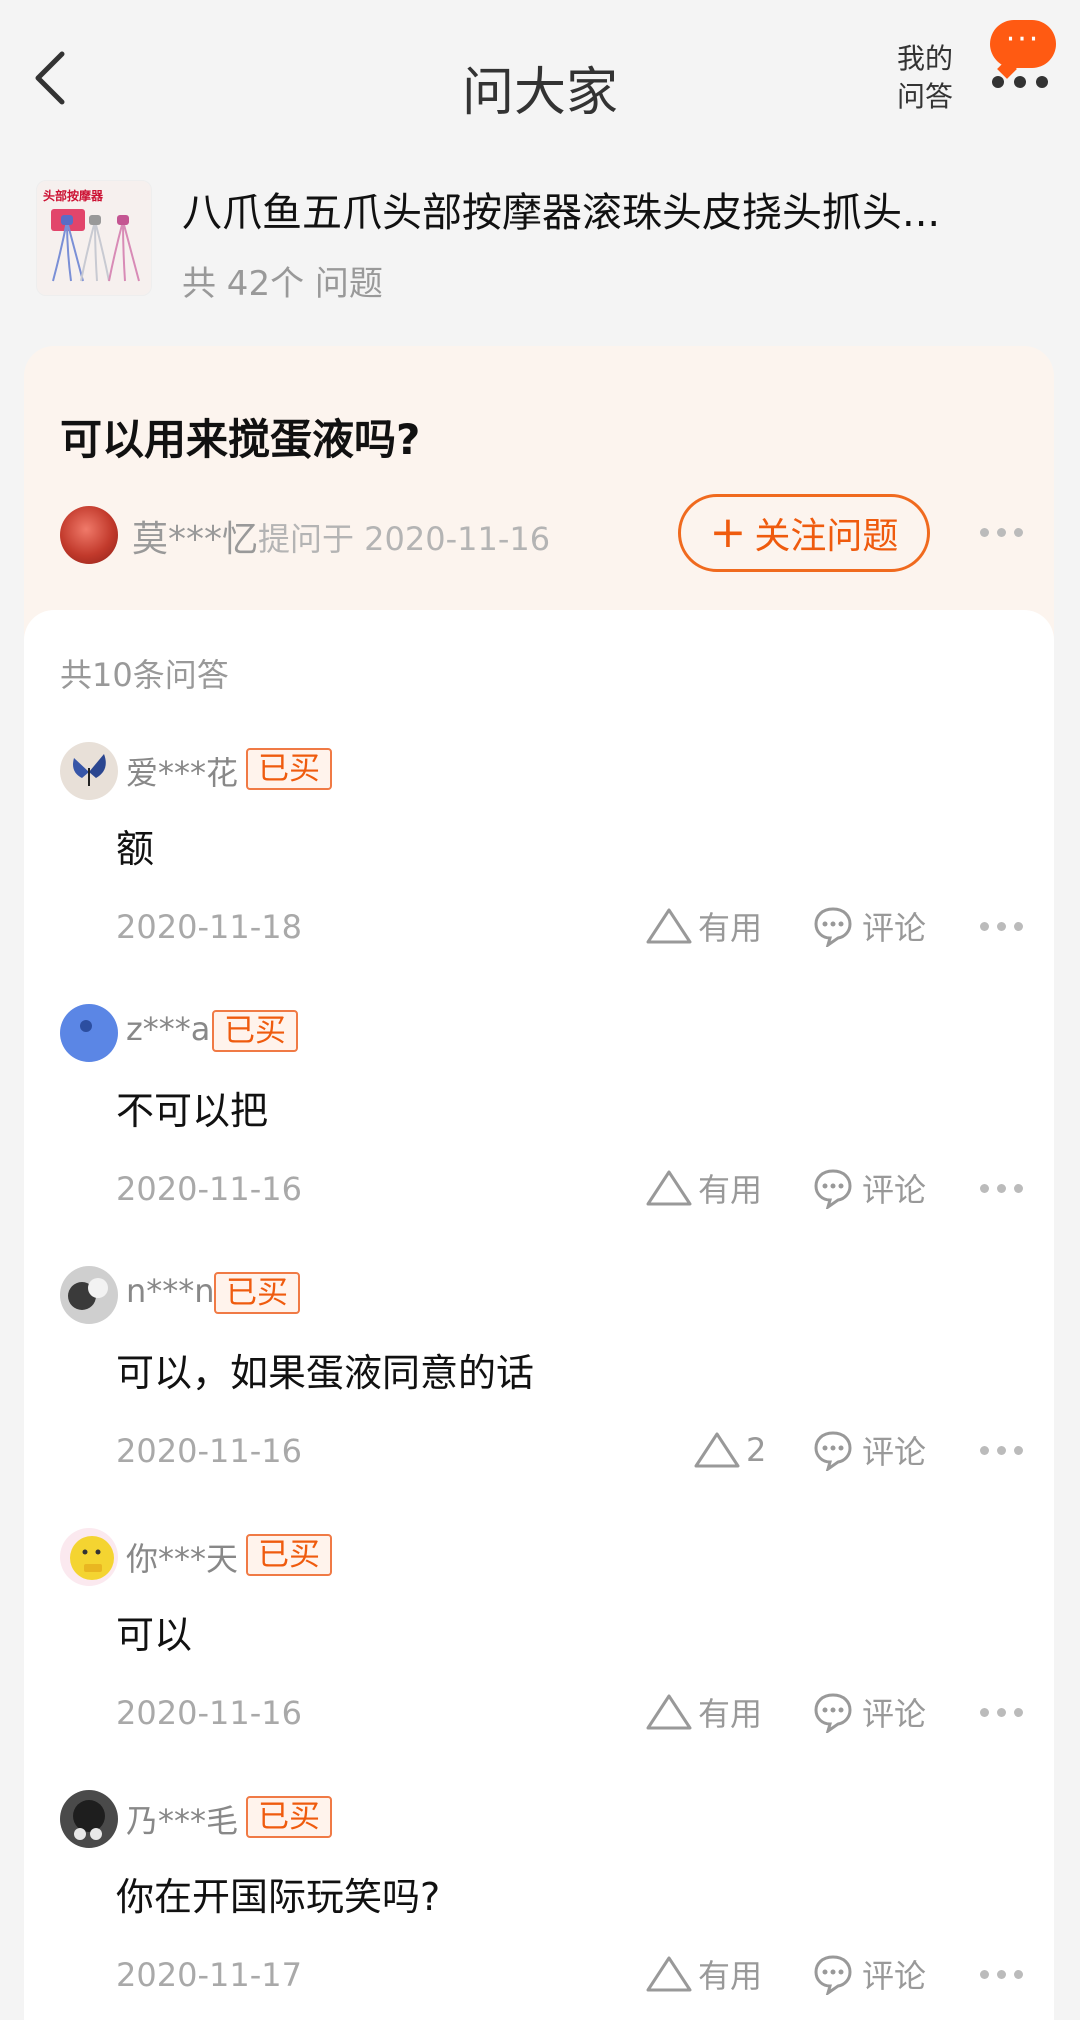 This screenshot has height=2020, width=1080. What do you see at coordinates (826, 536) in the screenshot?
I see `follow-question-label: 关注问题` at bounding box center [826, 536].